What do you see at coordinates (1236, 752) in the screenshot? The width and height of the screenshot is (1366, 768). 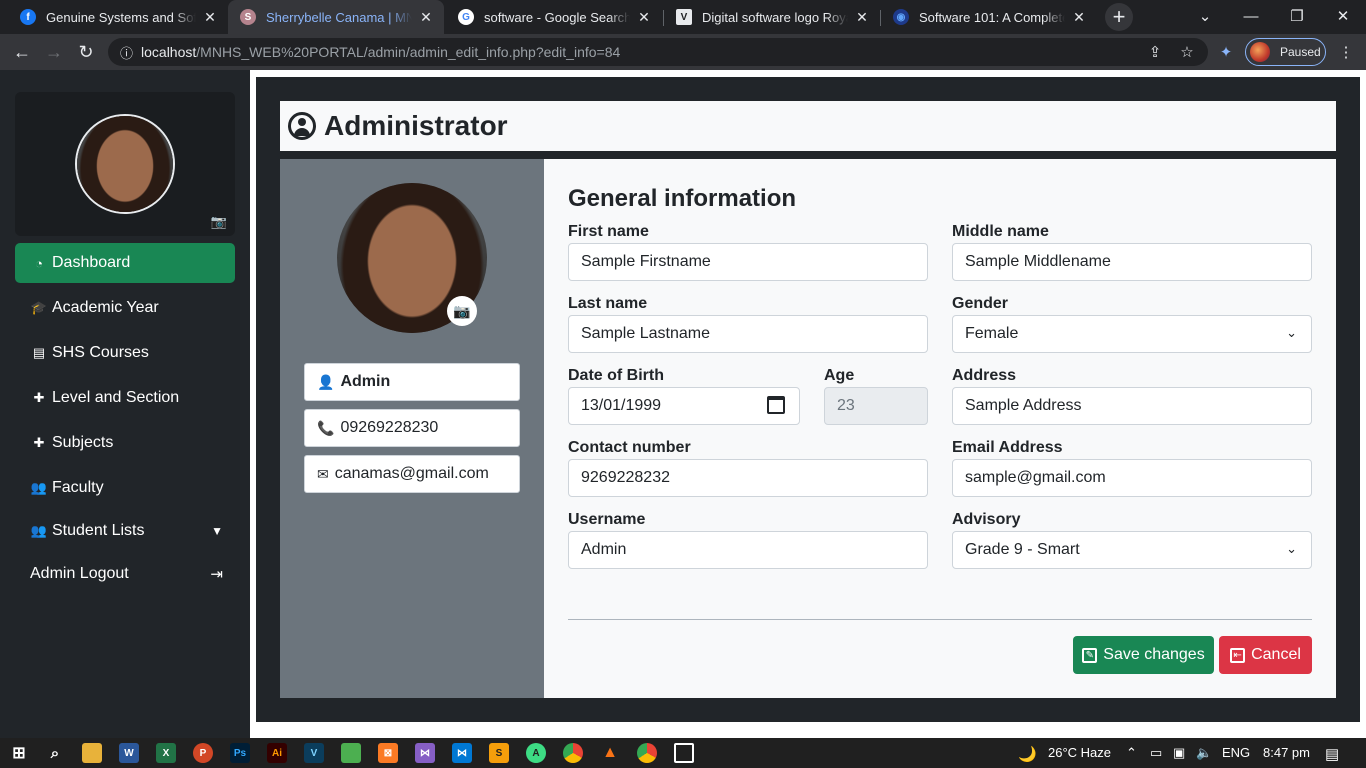 I see `language-indicator: ENG` at bounding box center [1236, 752].